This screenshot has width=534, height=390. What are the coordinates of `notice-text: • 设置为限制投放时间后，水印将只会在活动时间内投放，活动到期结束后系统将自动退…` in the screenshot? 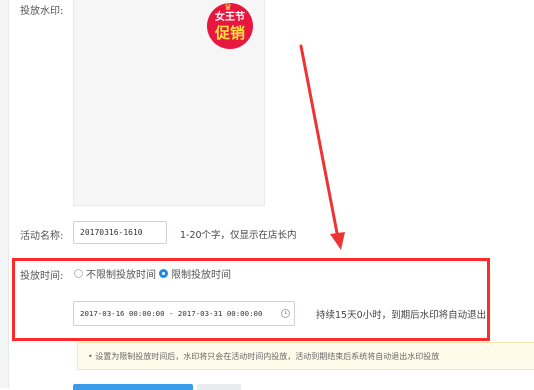 It's located at (264, 356).